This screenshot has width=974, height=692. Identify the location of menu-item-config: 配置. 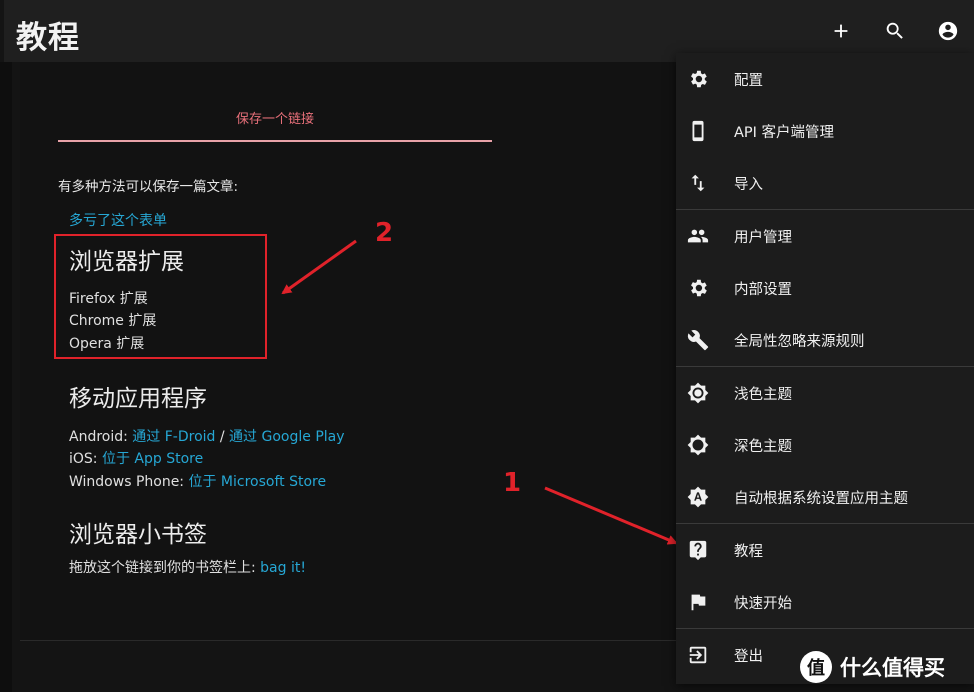
(825, 79).